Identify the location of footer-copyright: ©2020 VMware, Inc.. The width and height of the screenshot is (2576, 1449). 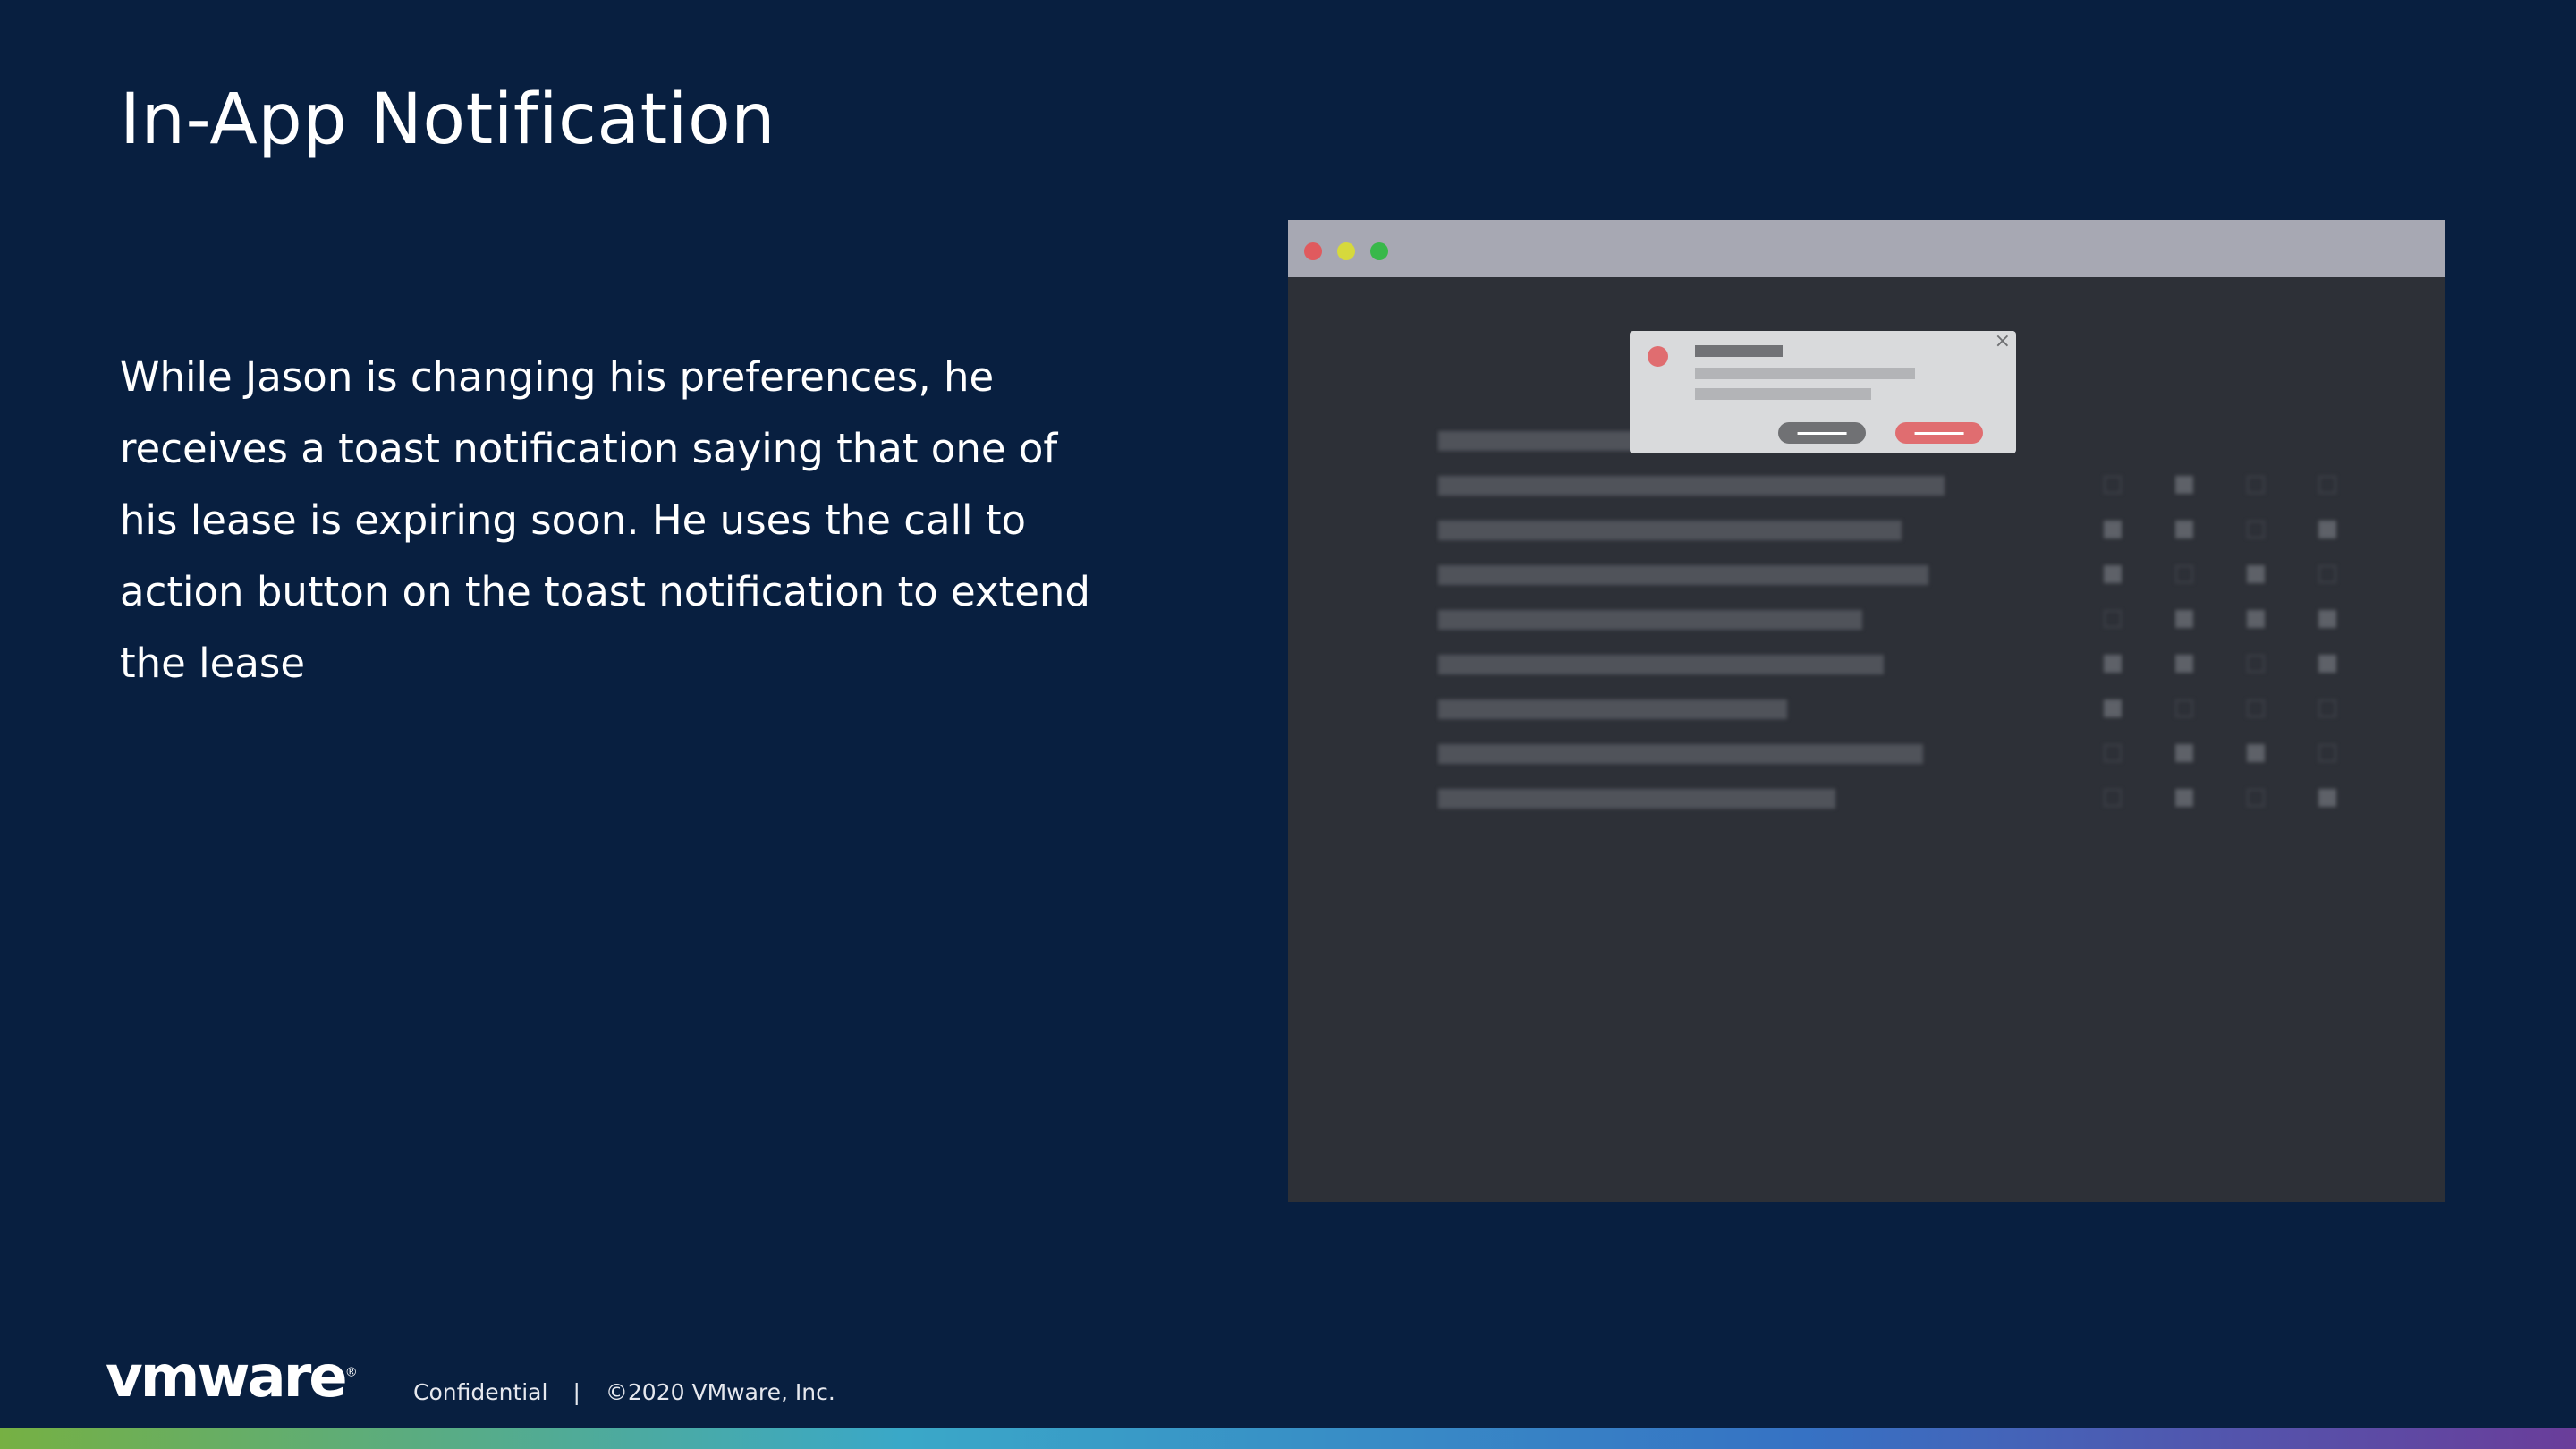
(720, 1392).